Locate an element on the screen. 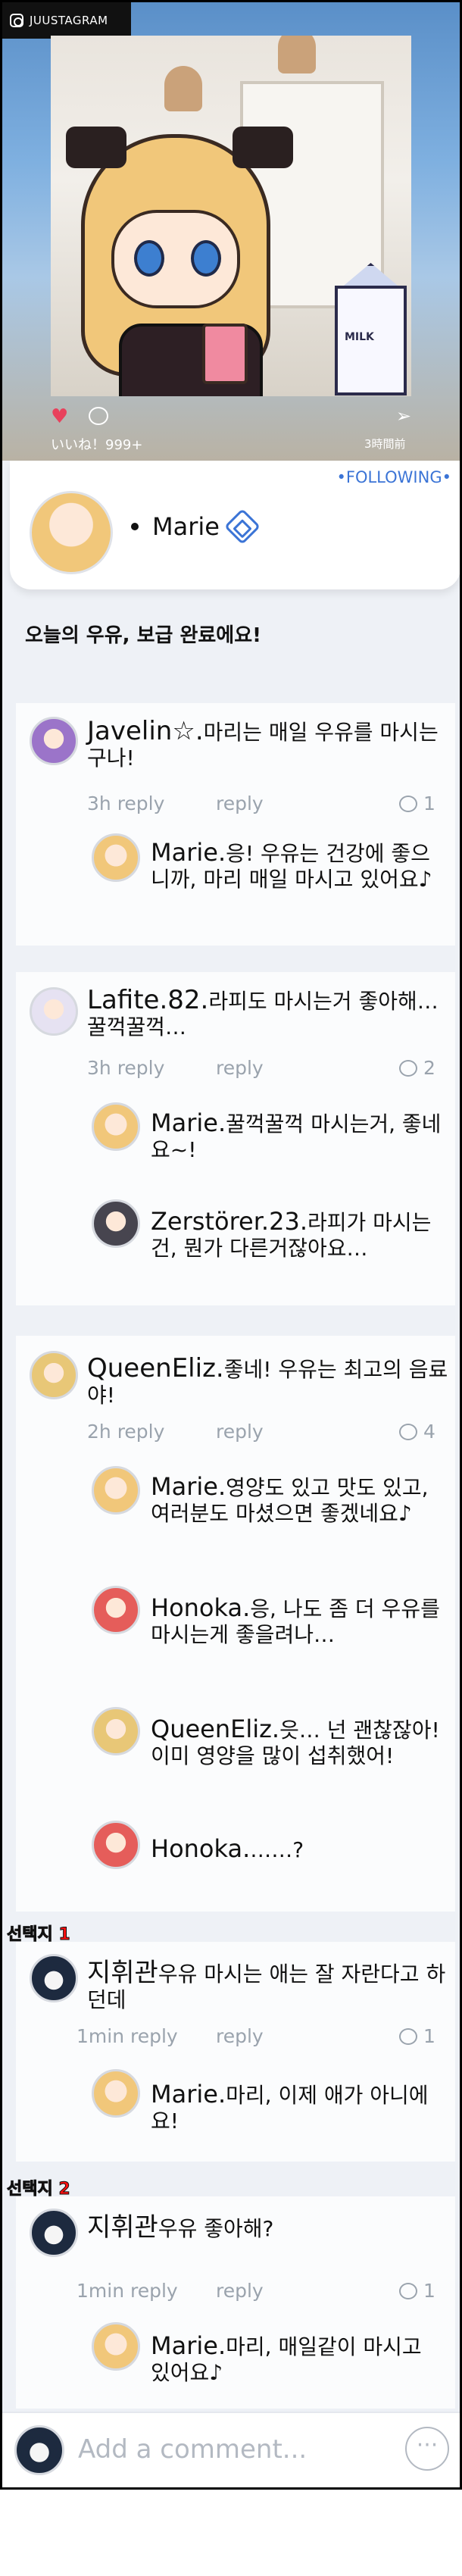 This screenshot has height=2576, width=462. comment-text: 우유 좋아해? is located at coordinates (216, 2228).